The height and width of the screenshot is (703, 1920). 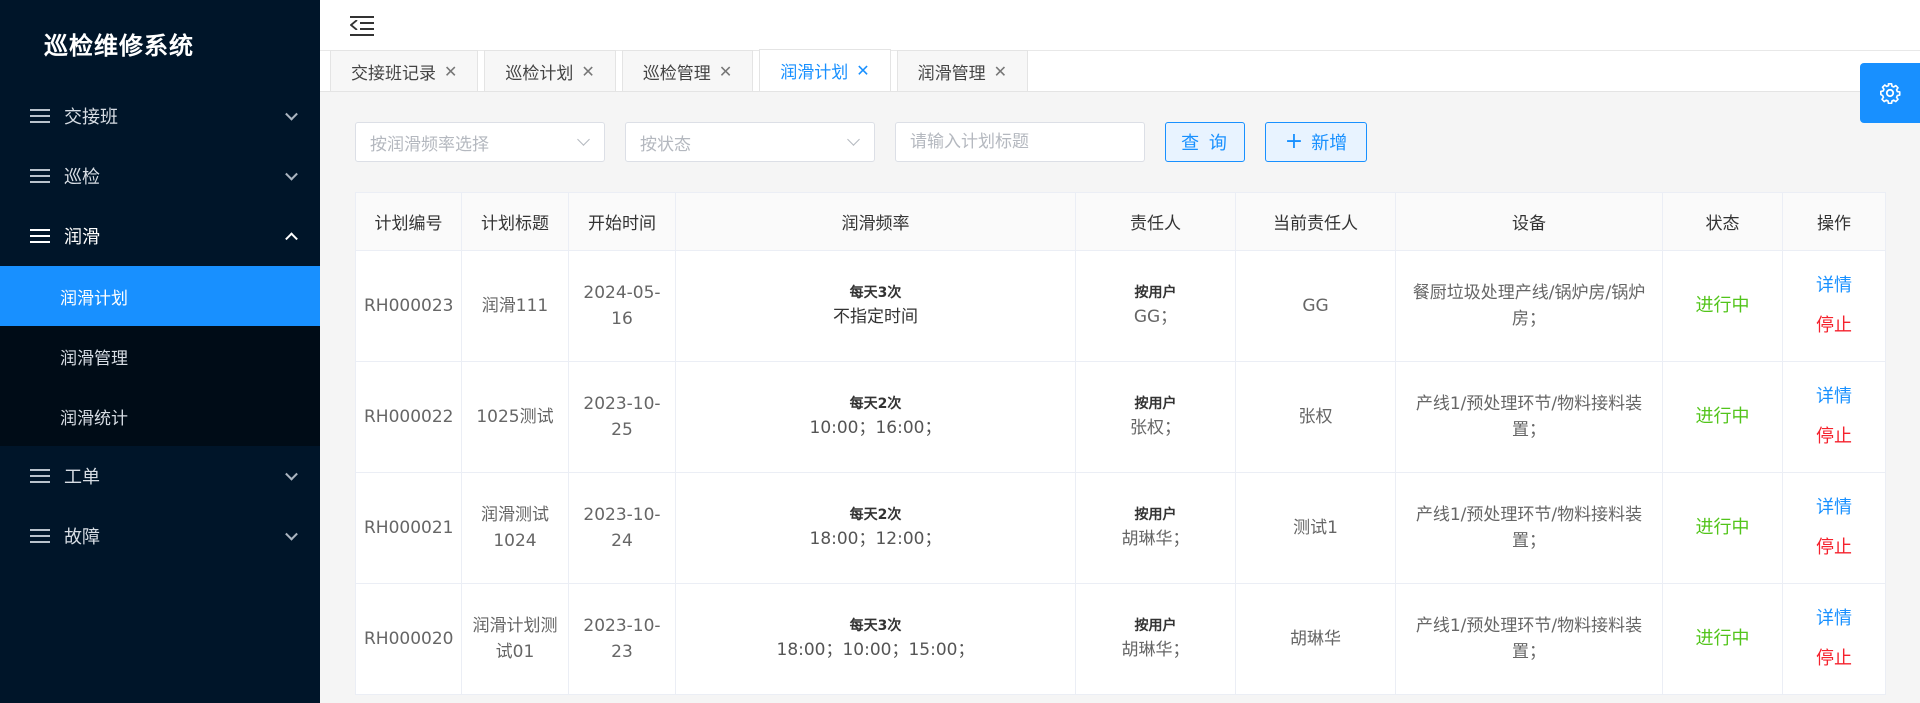 What do you see at coordinates (1315, 221) in the screenshot?
I see `column-header: 当前责任人` at bounding box center [1315, 221].